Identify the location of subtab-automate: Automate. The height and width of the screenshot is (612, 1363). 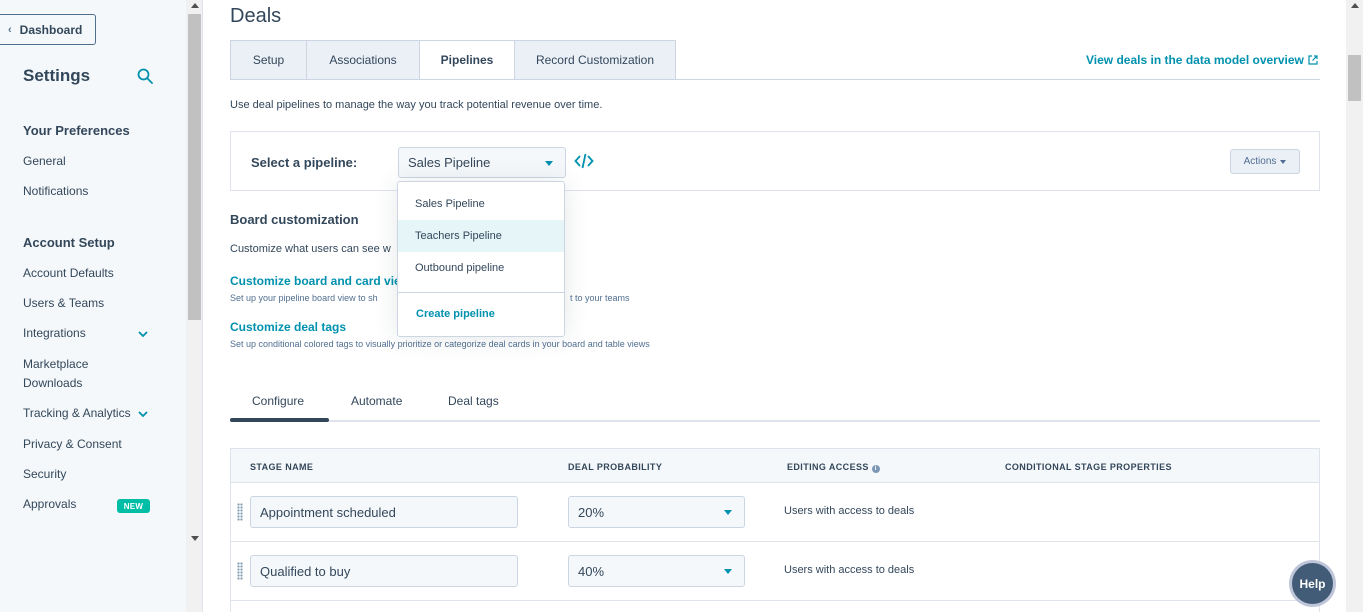
(376, 401).